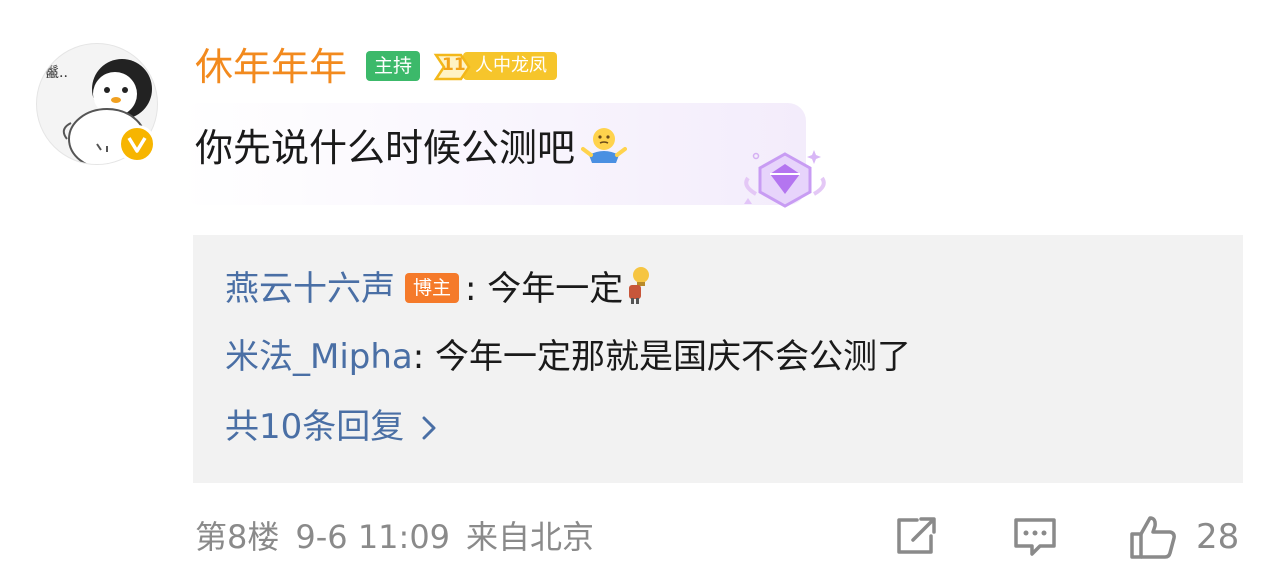  I want to click on comment-author-name: 休年年年, so click(271, 67).